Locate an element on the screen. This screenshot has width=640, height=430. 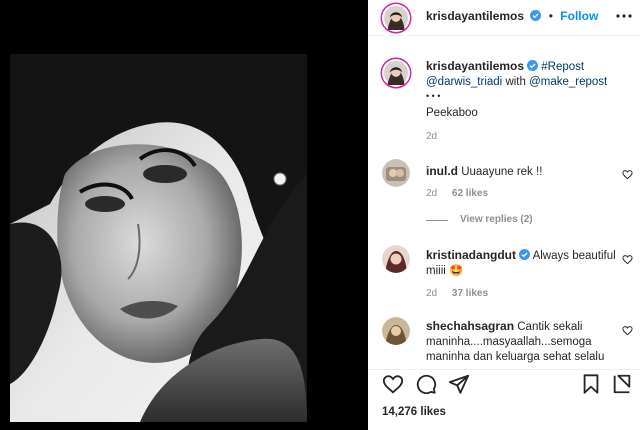
caption-meta: 2d is located at coordinates (437, 136).